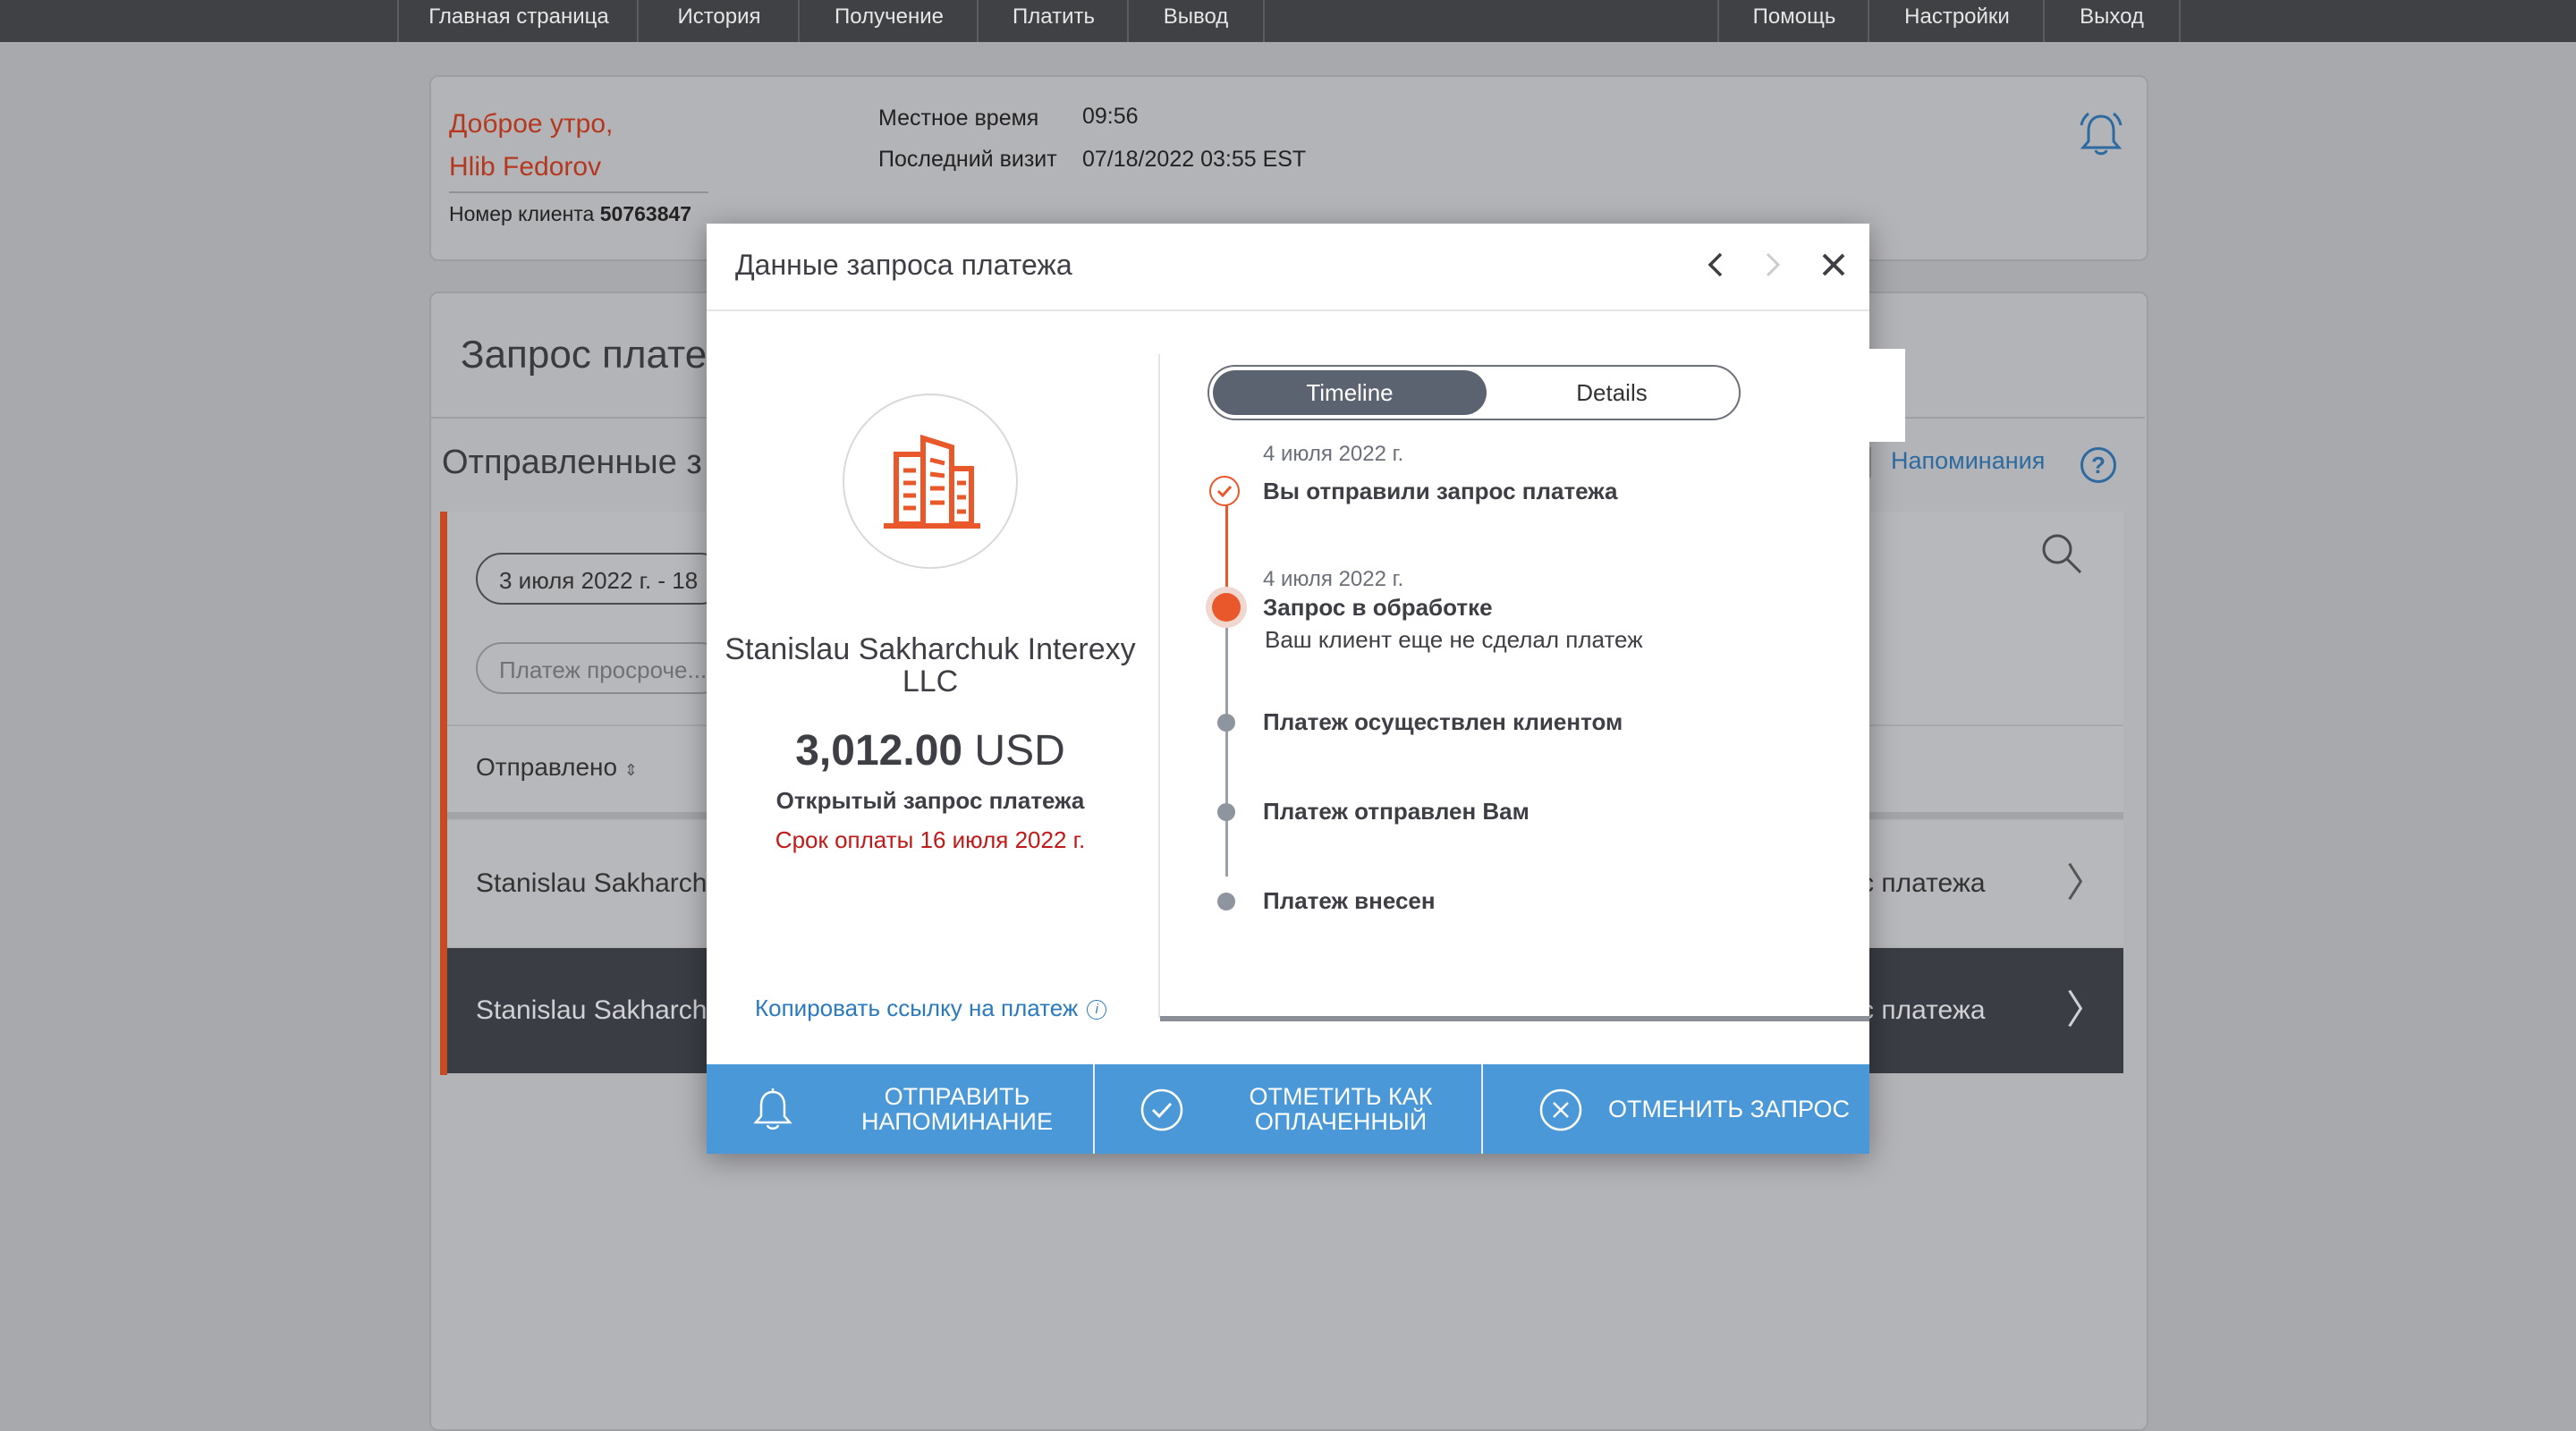 This screenshot has height=1431, width=2576. I want to click on panel-subtitle: Отправленные з, so click(572, 463).